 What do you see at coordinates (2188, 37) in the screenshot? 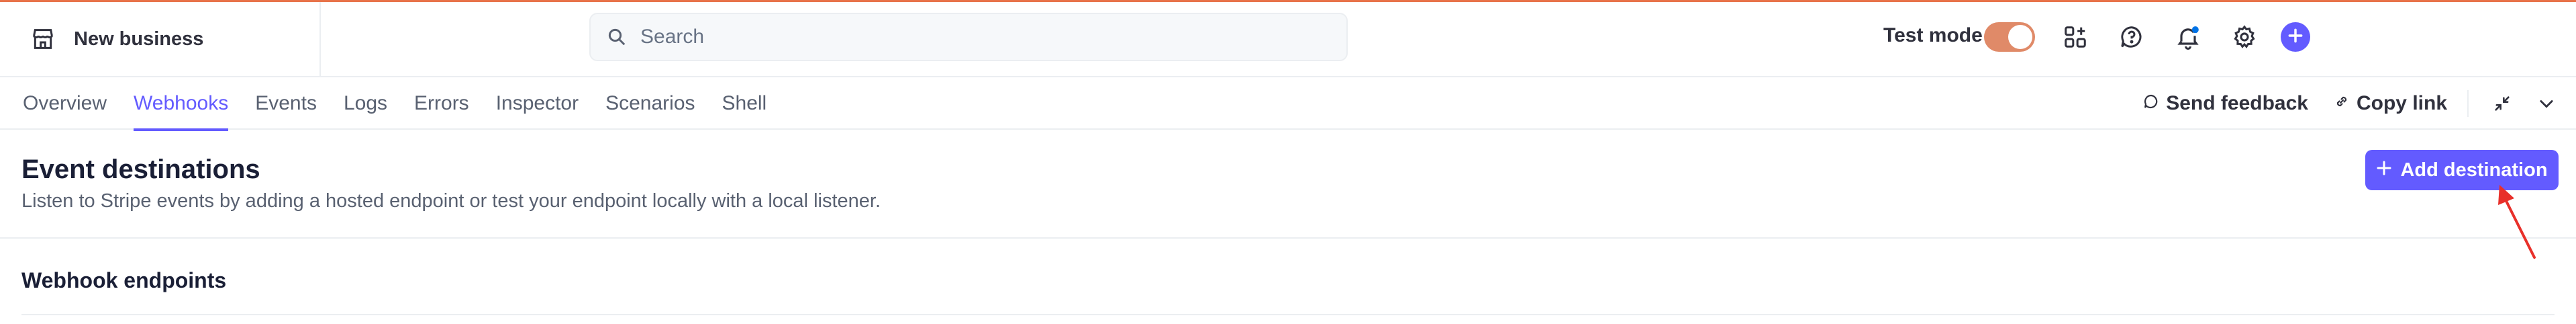
I see `notification-bell-icon` at bounding box center [2188, 37].